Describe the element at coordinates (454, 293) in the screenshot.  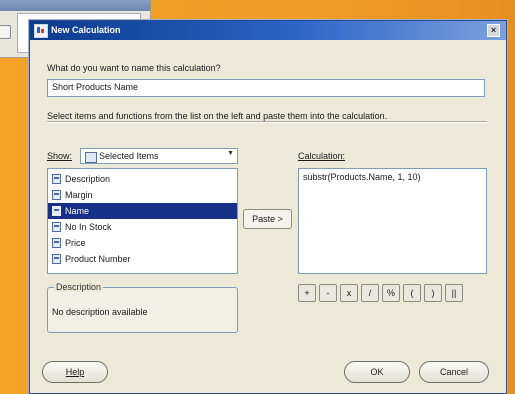
I see `operator-button: ||` at that location.